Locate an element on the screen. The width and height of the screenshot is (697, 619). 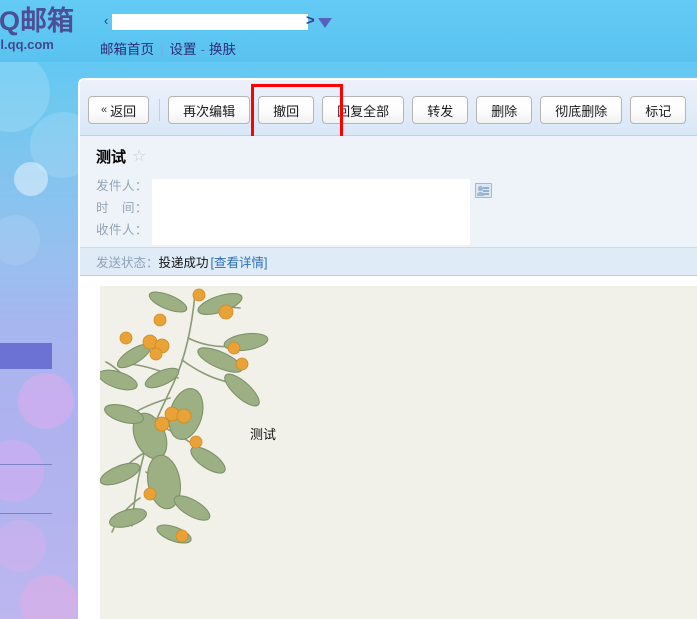
chevron-down-icon is located at coordinates (325, 23).